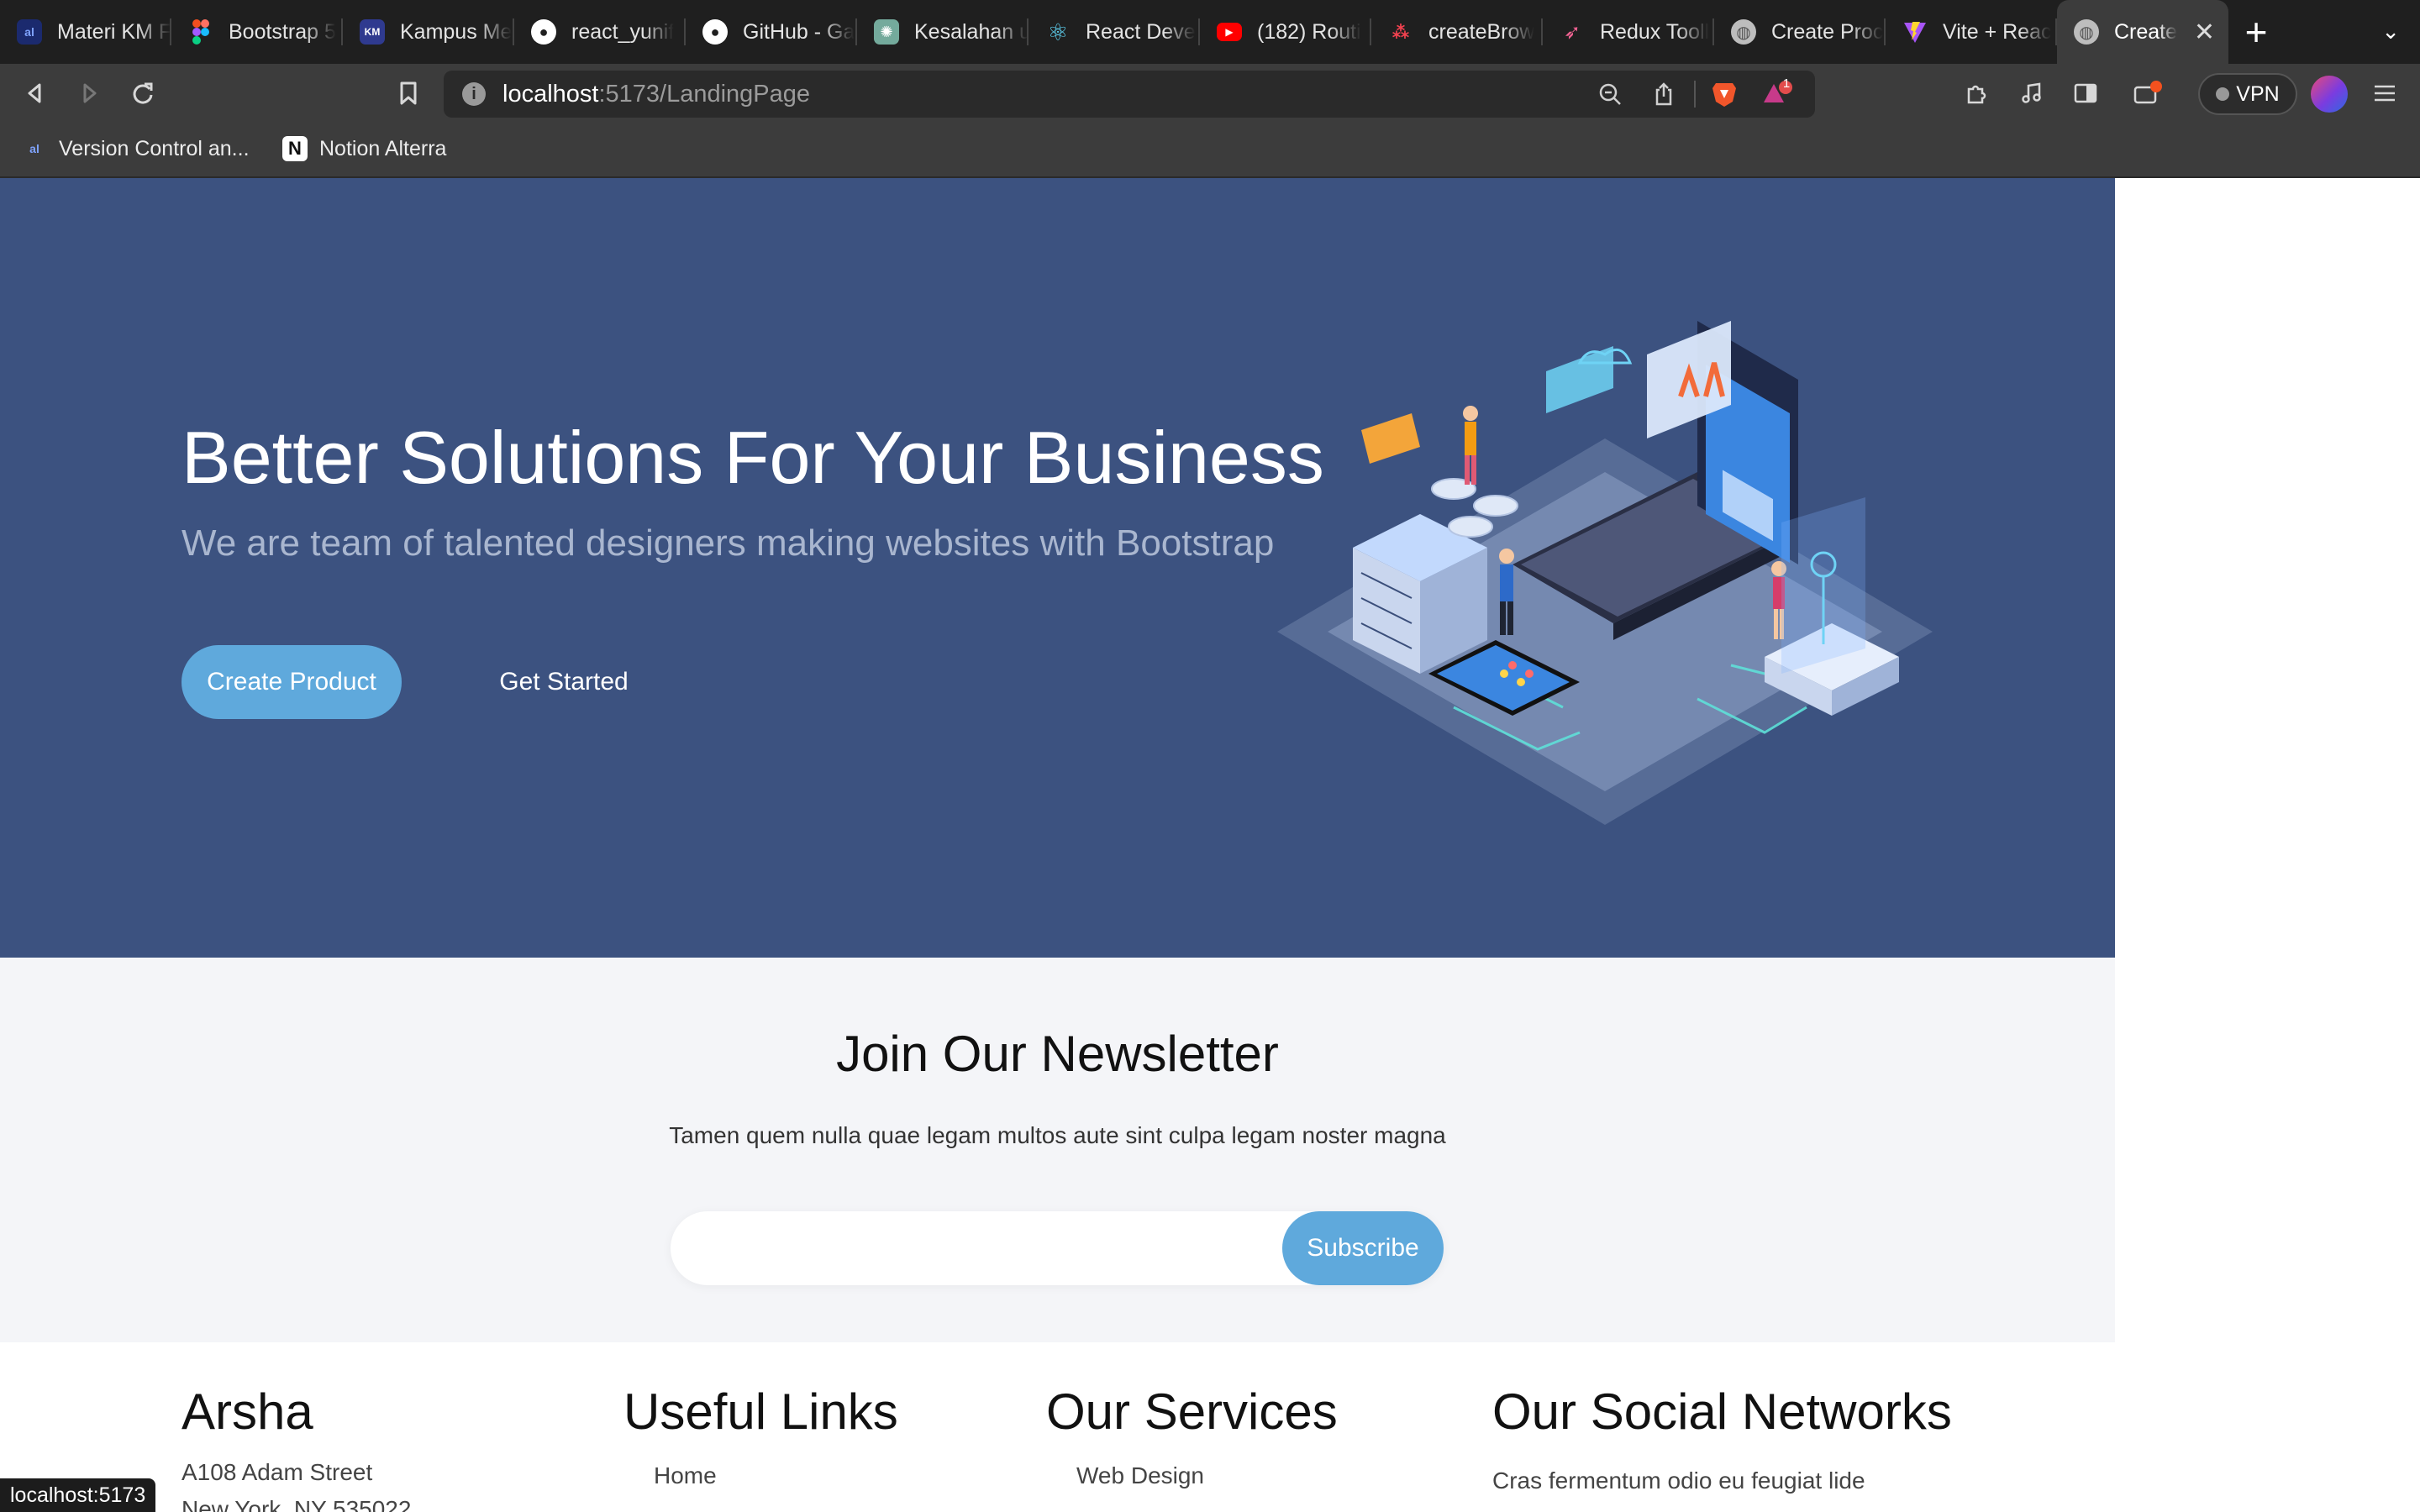  Describe the element at coordinates (257, 32) in the screenshot. I see `browser-tab: Bootstrap 5` at that location.